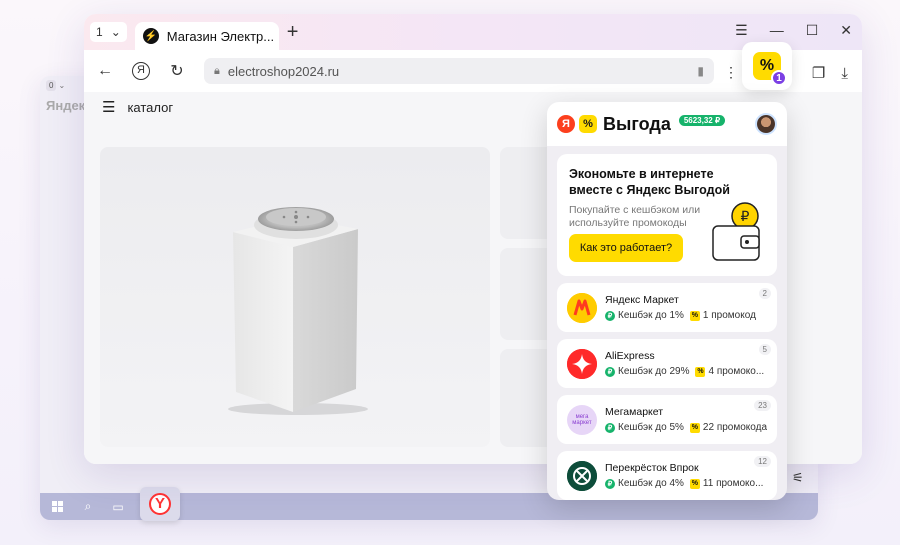  What do you see at coordinates (830, 73) in the screenshot?
I see `toolbar-icons: ❐ ⤓` at bounding box center [830, 73].